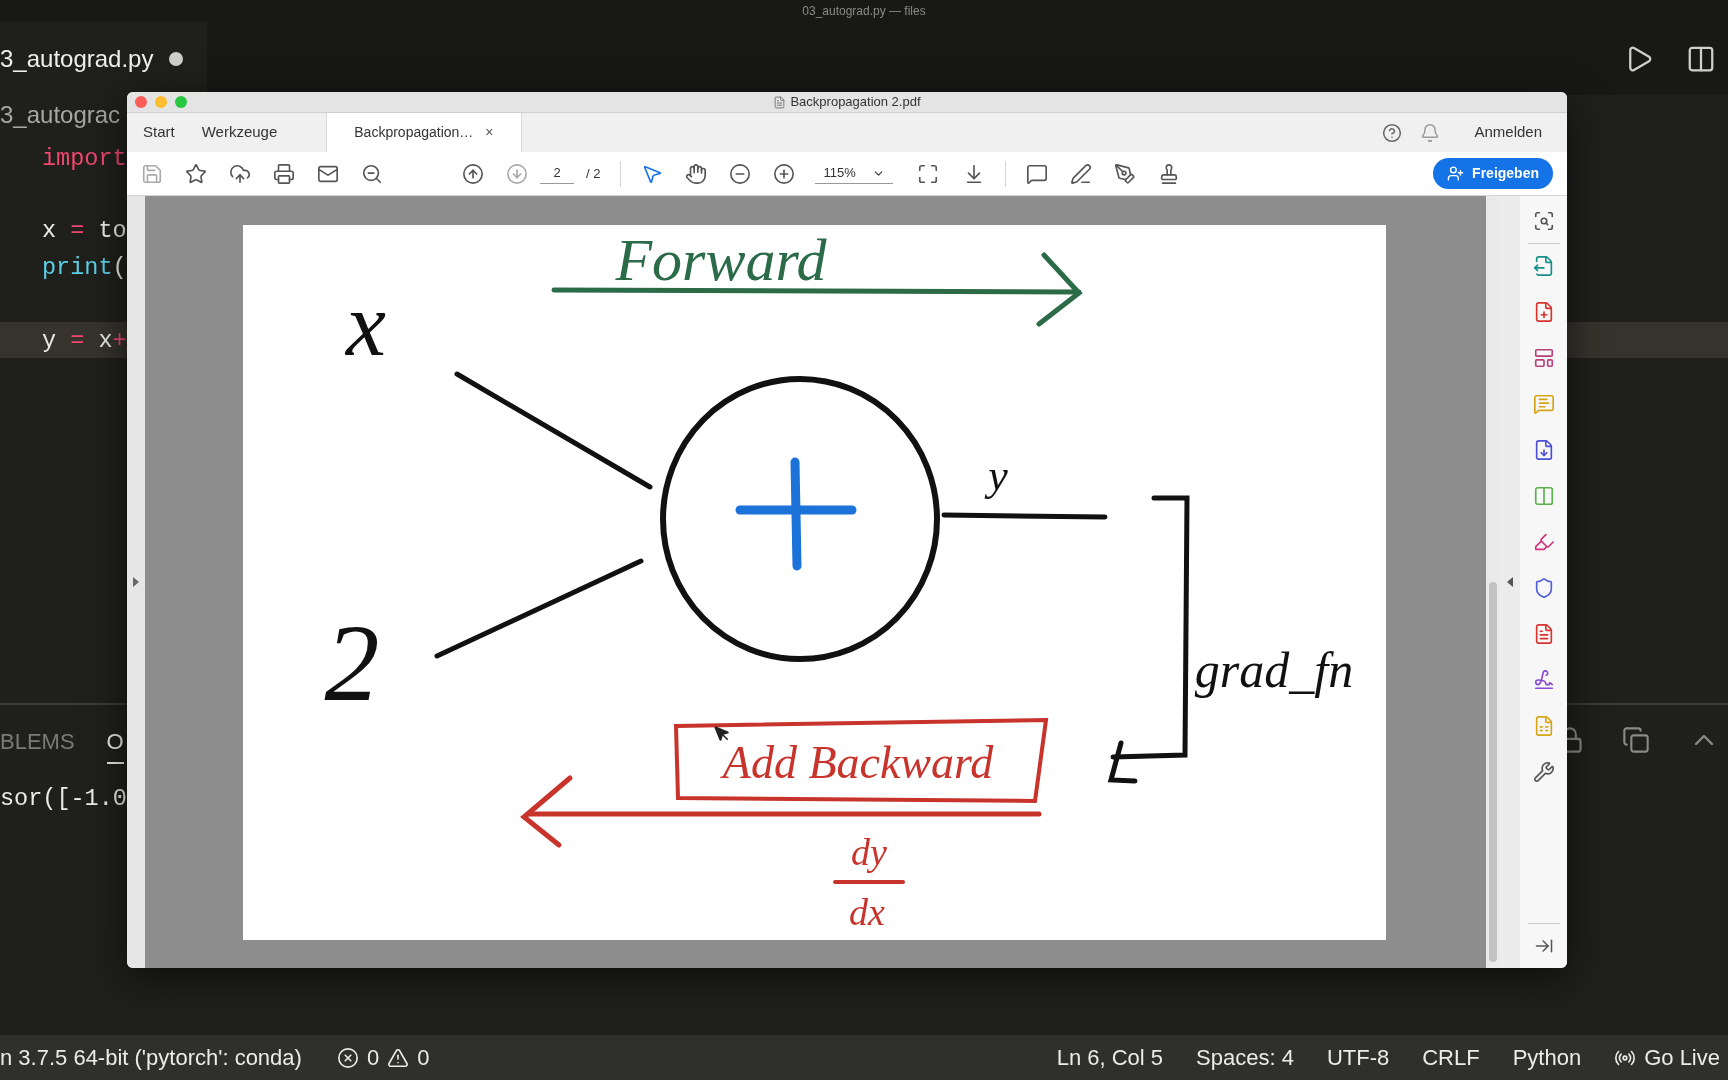 The image size is (1728, 1080). Describe the element at coordinates (557, 173) in the screenshot. I see `page-number-field: 2` at that location.